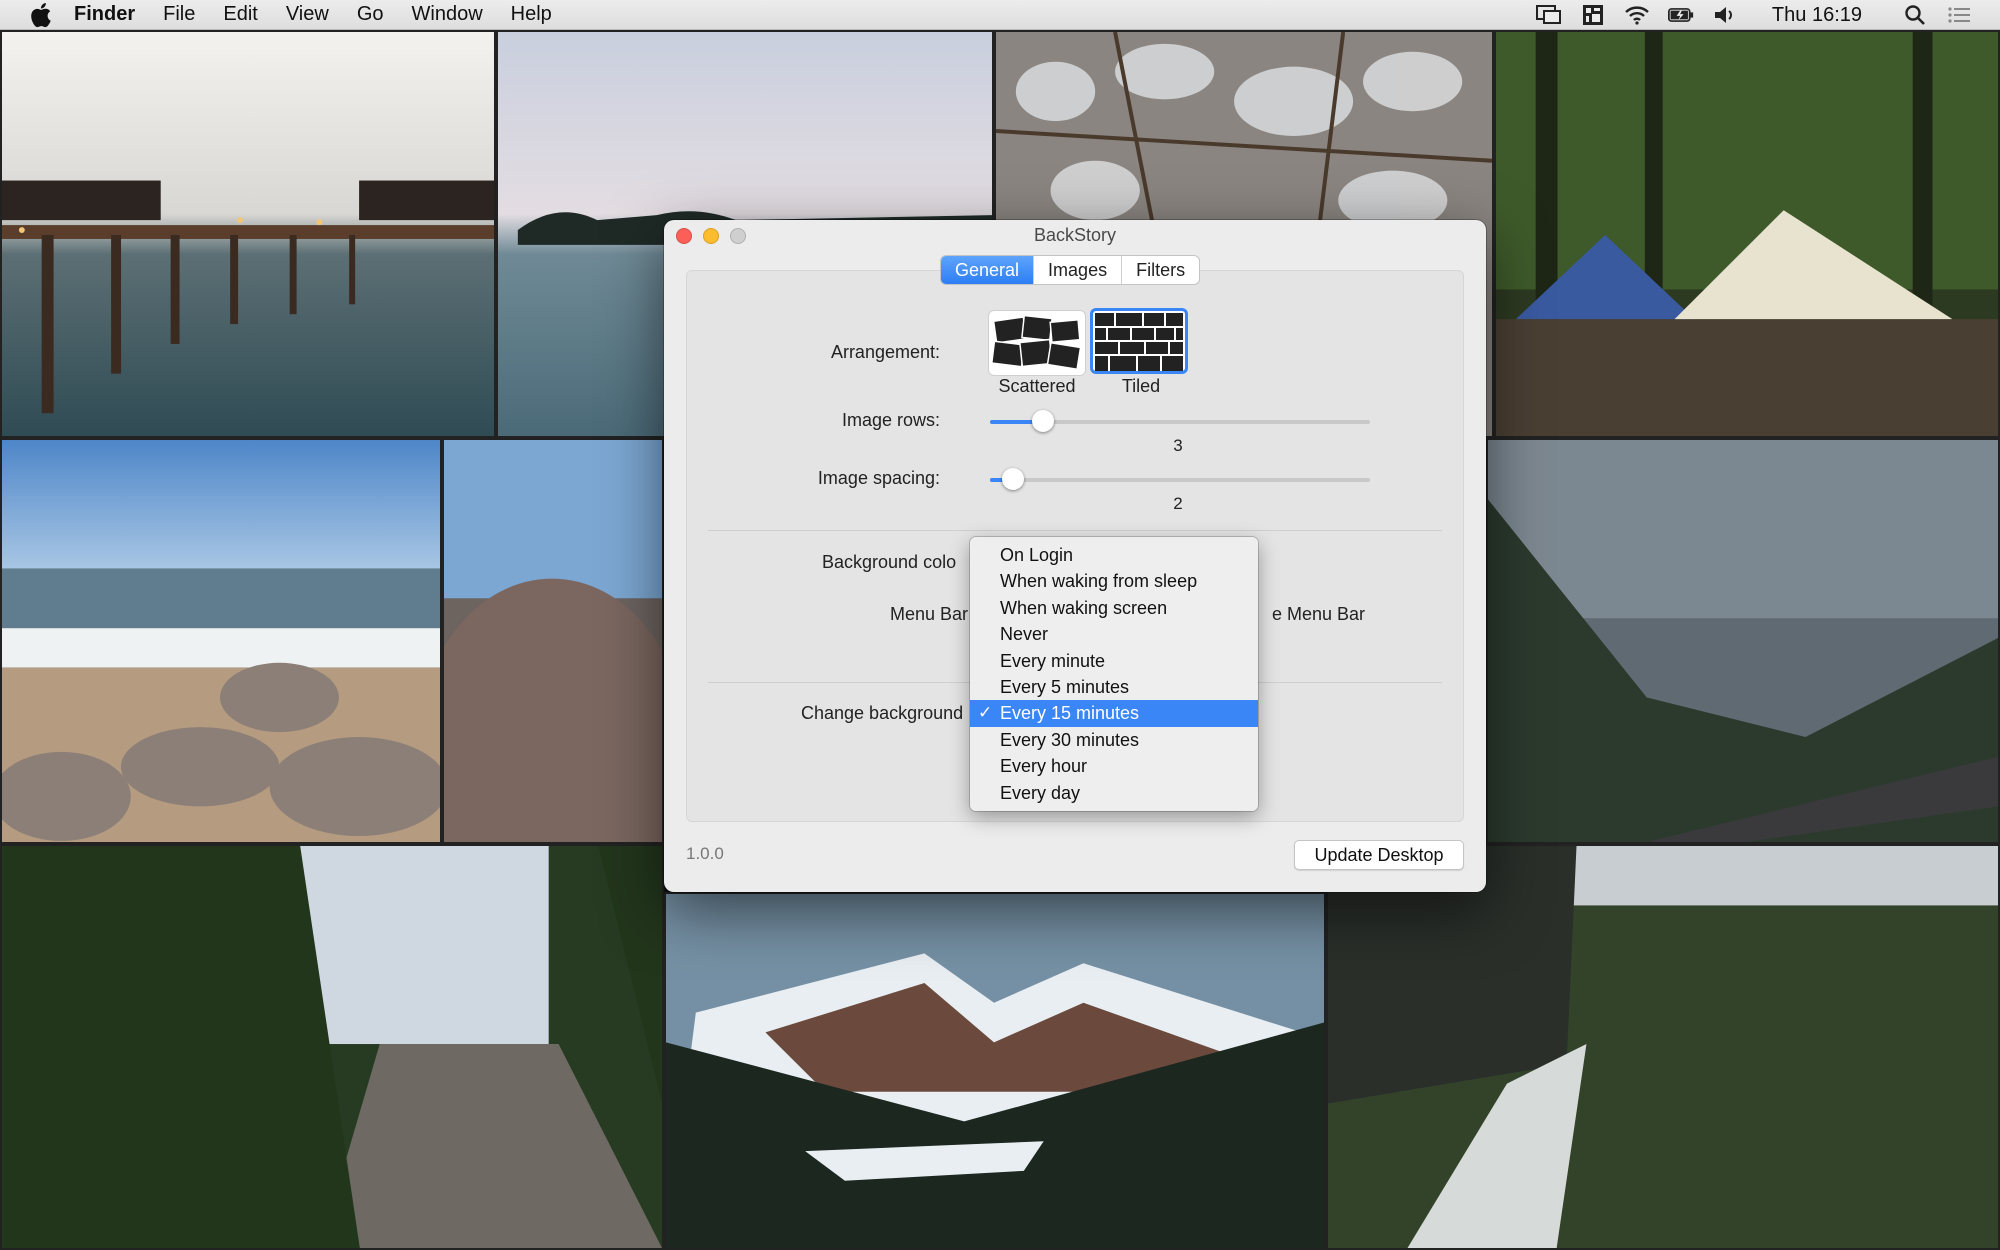 The height and width of the screenshot is (1250, 2000). I want to click on change-background-option-label: Never, so click(1024, 634).